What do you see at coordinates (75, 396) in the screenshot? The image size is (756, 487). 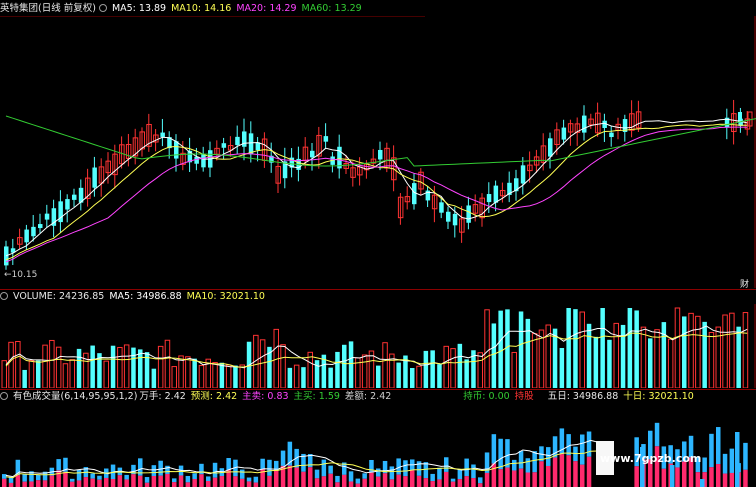 I see `indicator-title: 有色成交量(6,14,95,95,1,2)` at bounding box center [75, 396].